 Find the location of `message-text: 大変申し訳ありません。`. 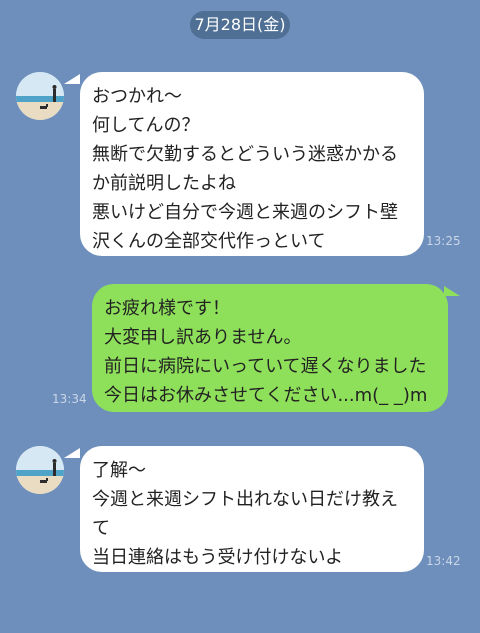

message-text: 大変申し訳ありません。 is located at coordinates (203, 337).